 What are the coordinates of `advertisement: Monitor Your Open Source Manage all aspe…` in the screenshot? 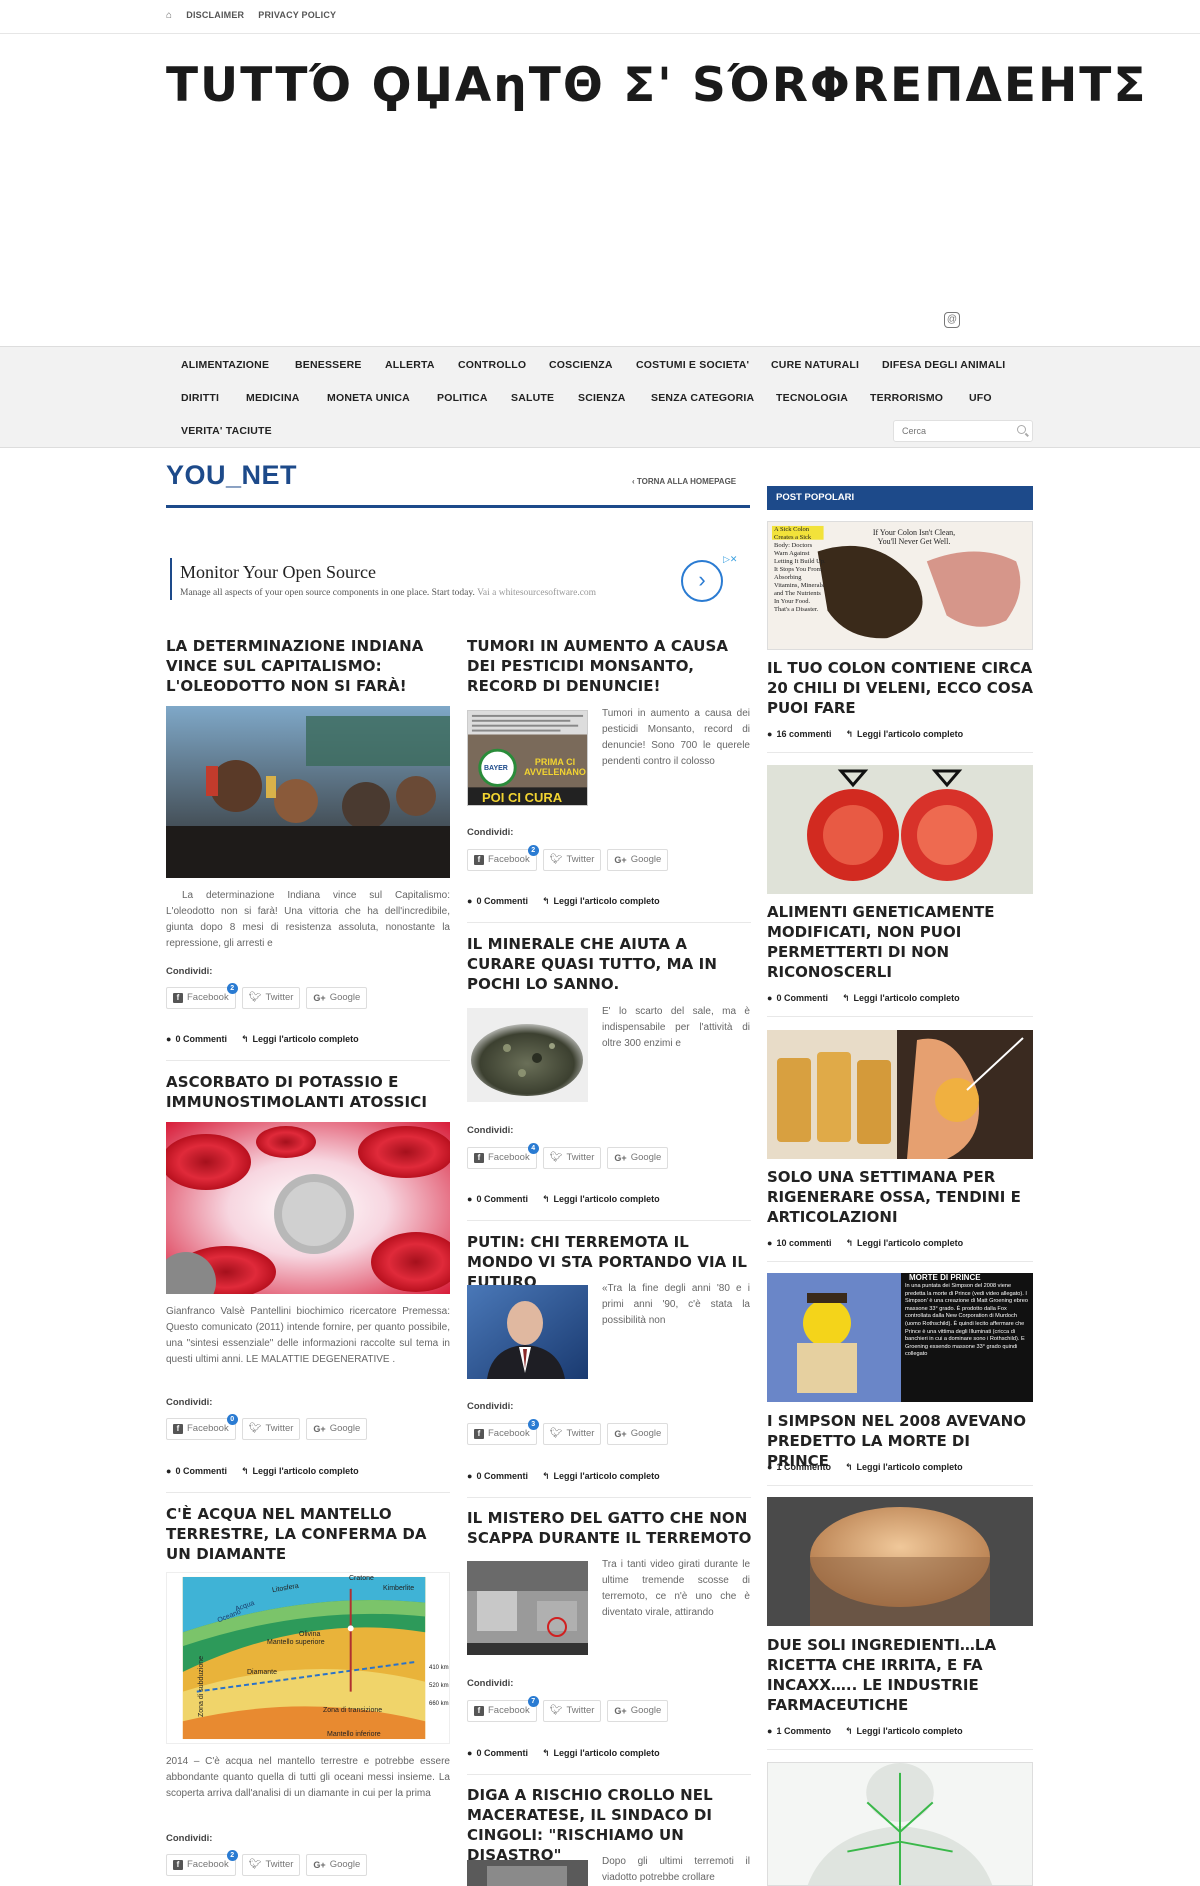 It's located at (458, 579).